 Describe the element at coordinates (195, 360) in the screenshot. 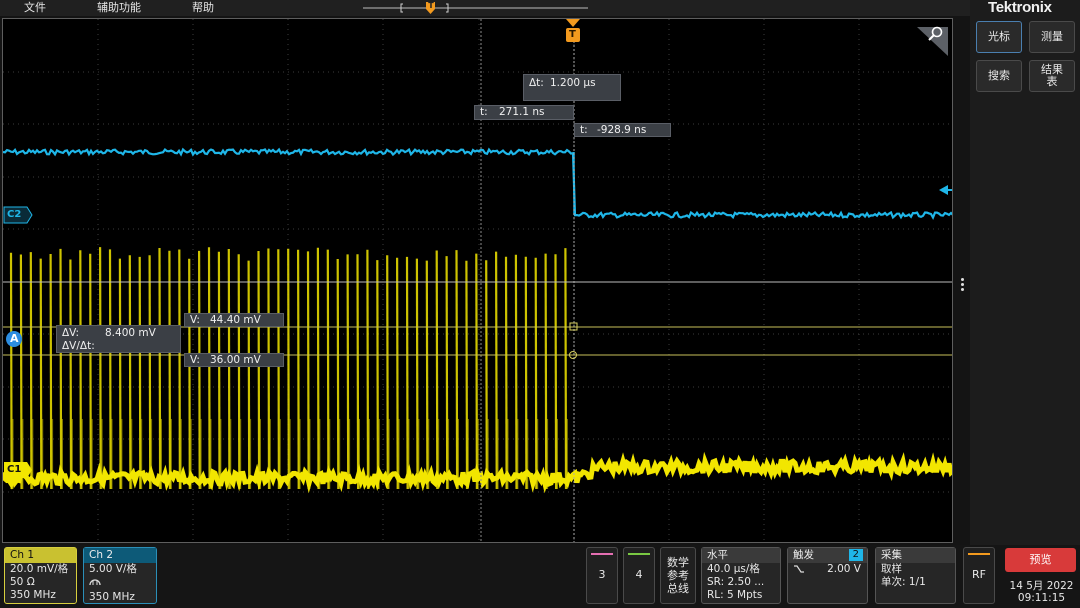

I see `cursor-b-volt-label: V:` at that location.